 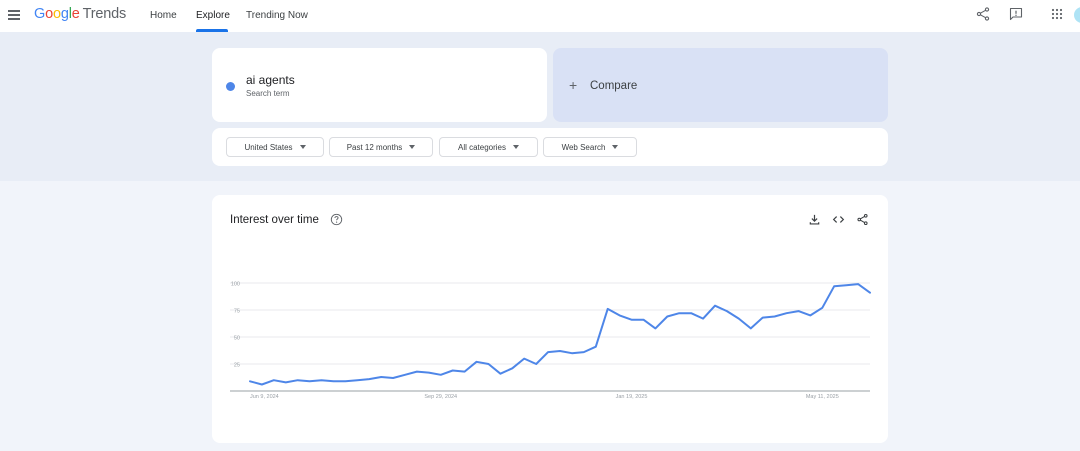 What do you see at coordinates (40, 14) in the screenshot?
I see `logo-letter: G` at bounding box center [40, 14].